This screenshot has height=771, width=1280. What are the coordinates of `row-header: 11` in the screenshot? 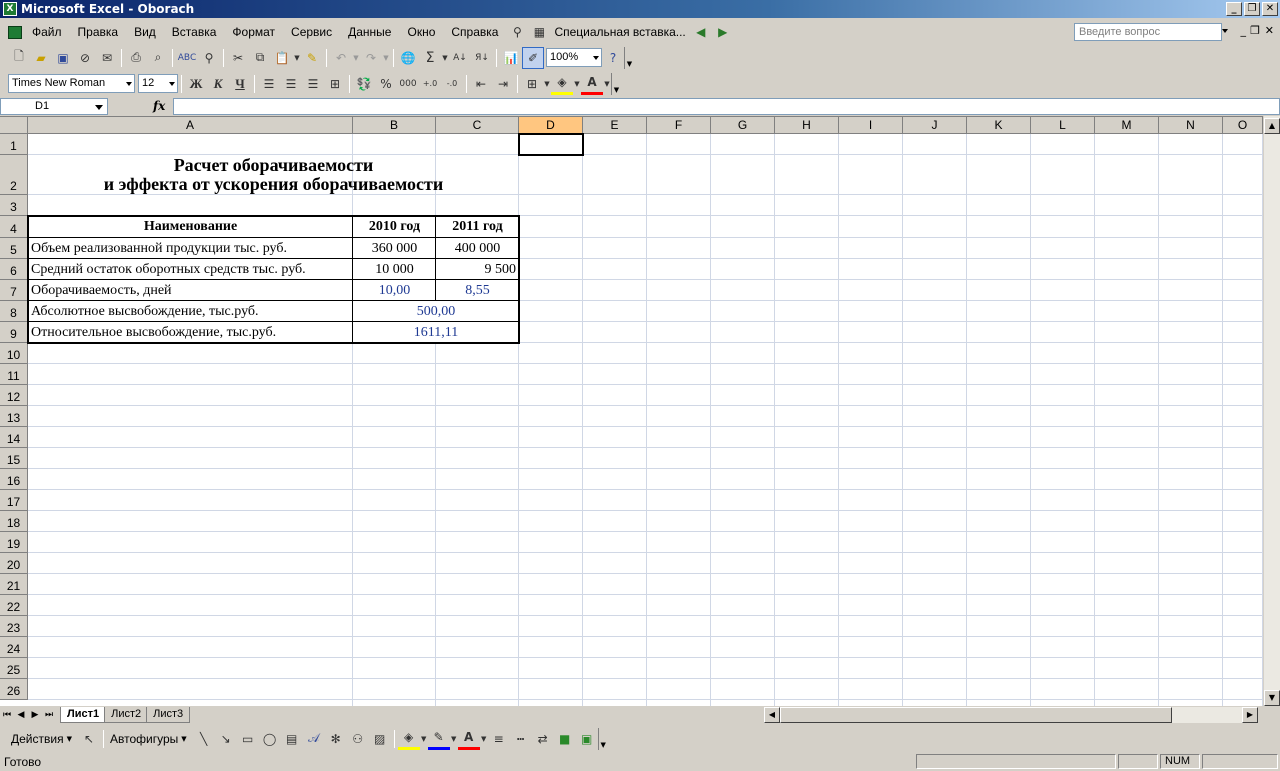 It's located at (14, 374).